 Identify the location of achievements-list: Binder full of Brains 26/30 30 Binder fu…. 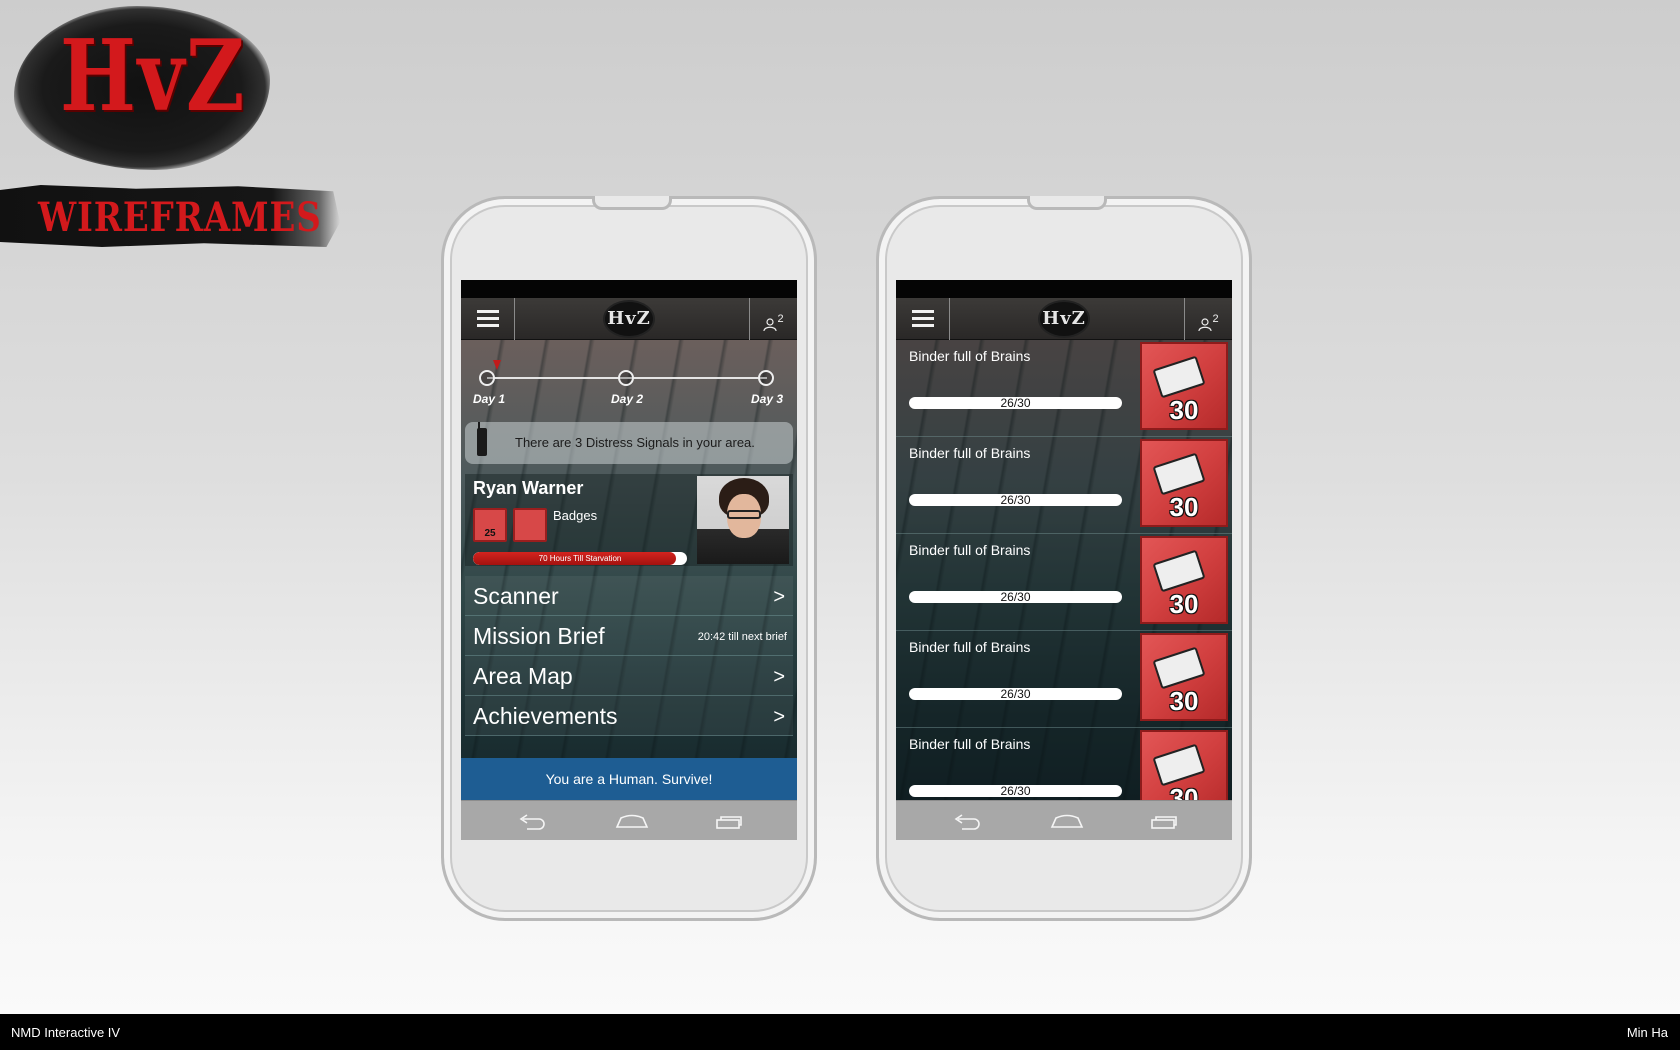
(1064, 582).